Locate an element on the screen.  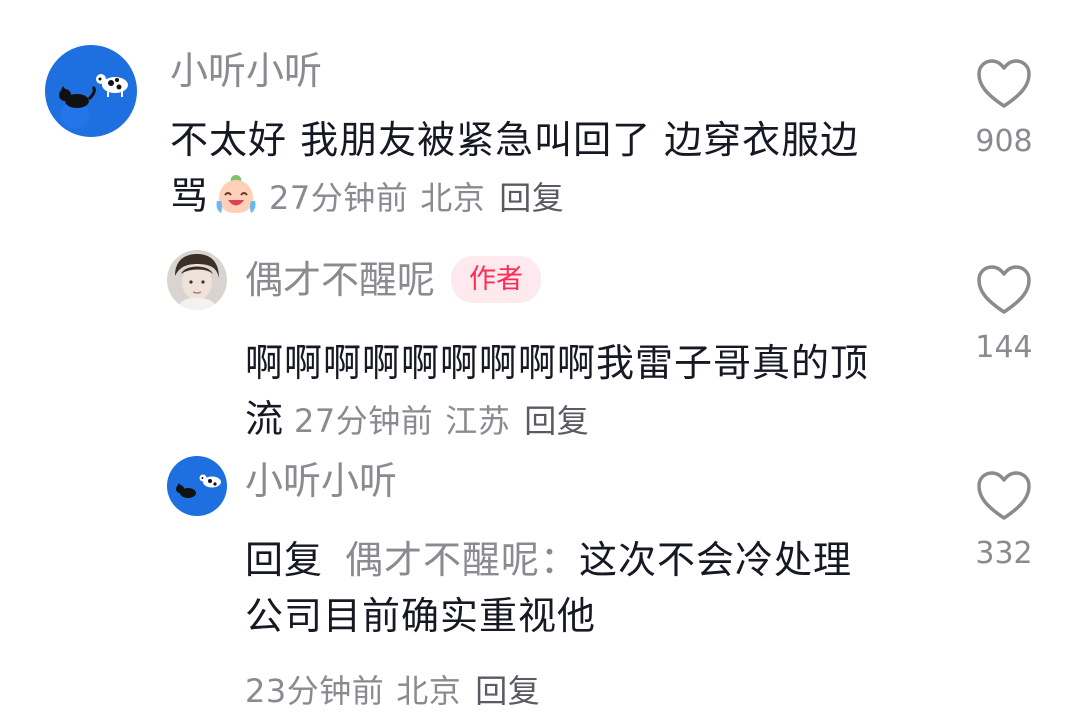
like-button: 332 is located at coordinates (1004, 520).